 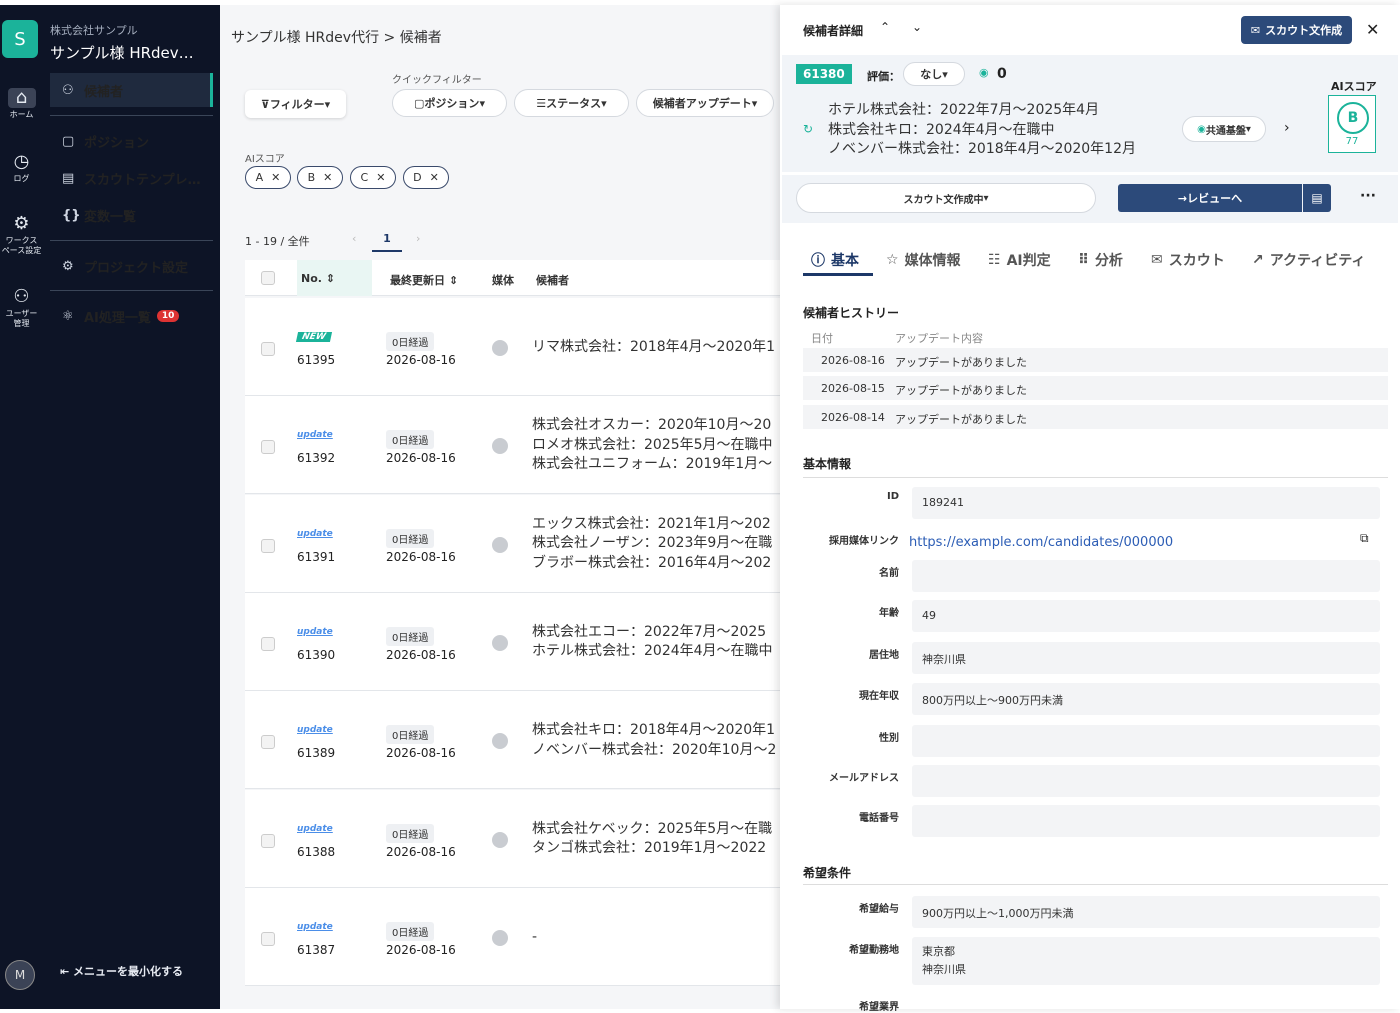 I want to click on status-select: スカウト文作成中 ▾, so click(x=946, y=198).